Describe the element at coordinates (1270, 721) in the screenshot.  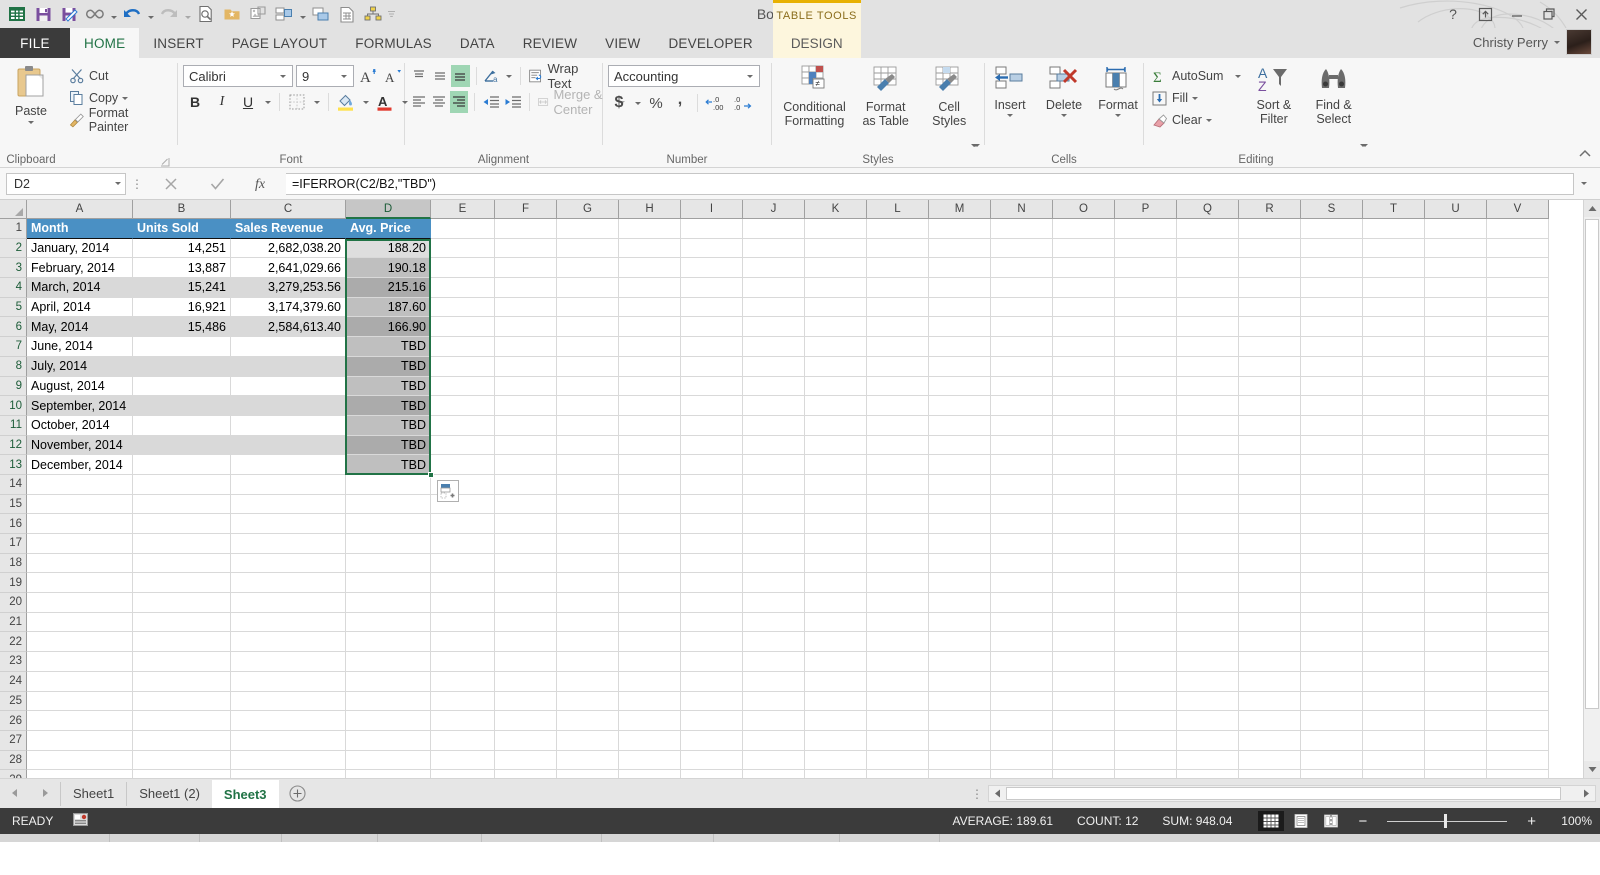
I see `cell-R26` at that location.